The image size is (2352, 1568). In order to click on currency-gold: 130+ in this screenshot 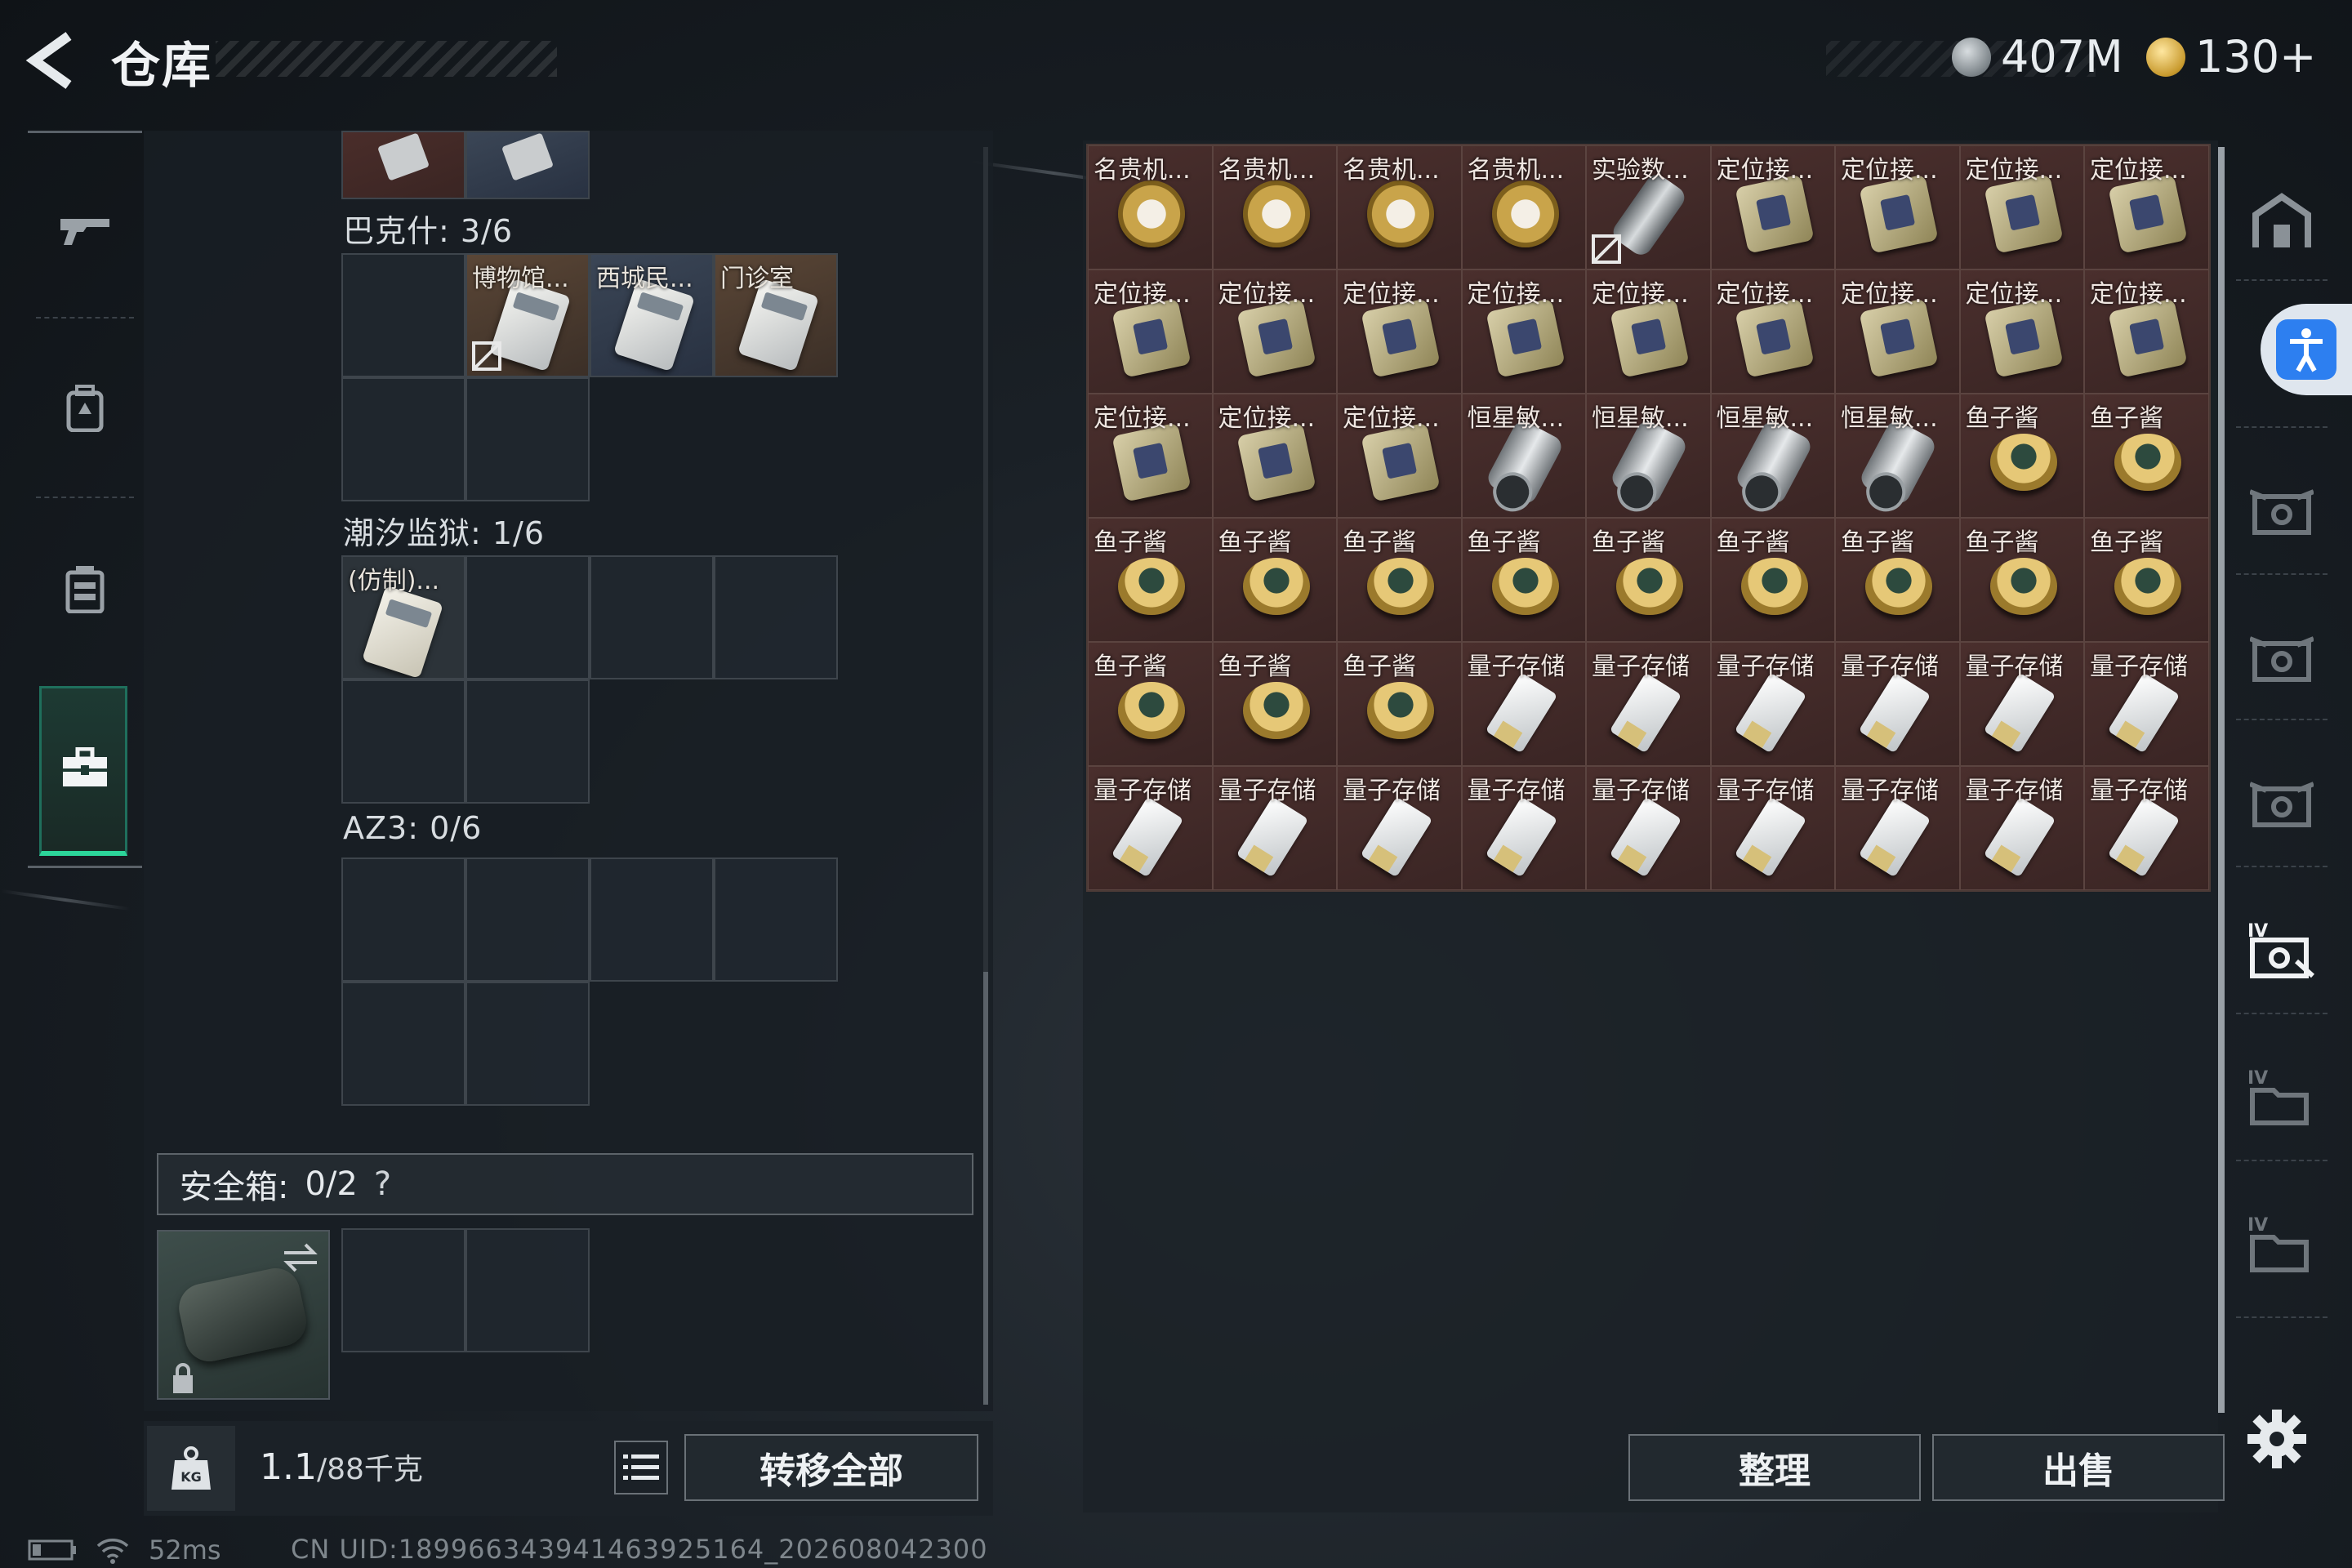, I will do `click(2231, 56)`.